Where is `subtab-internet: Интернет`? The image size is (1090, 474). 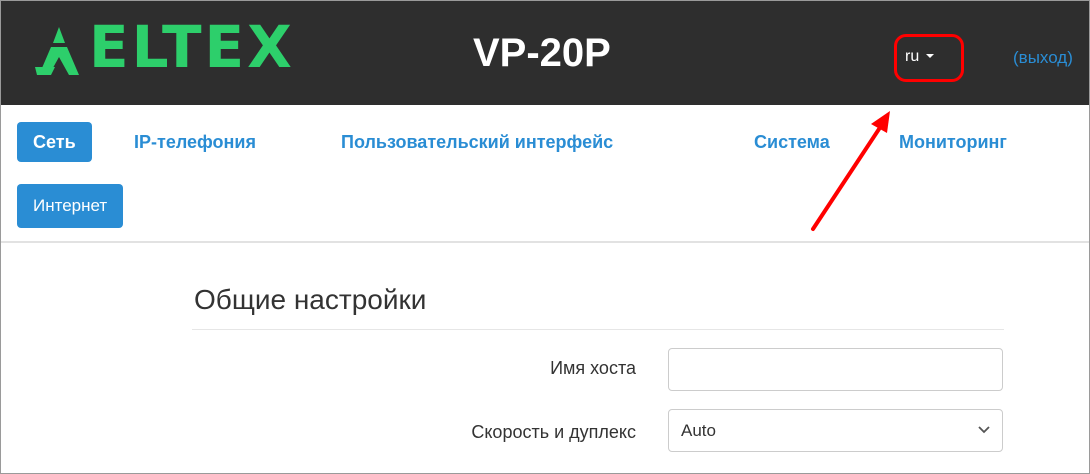 subtab-internet: Интернет is located at coordinates (70, 206).